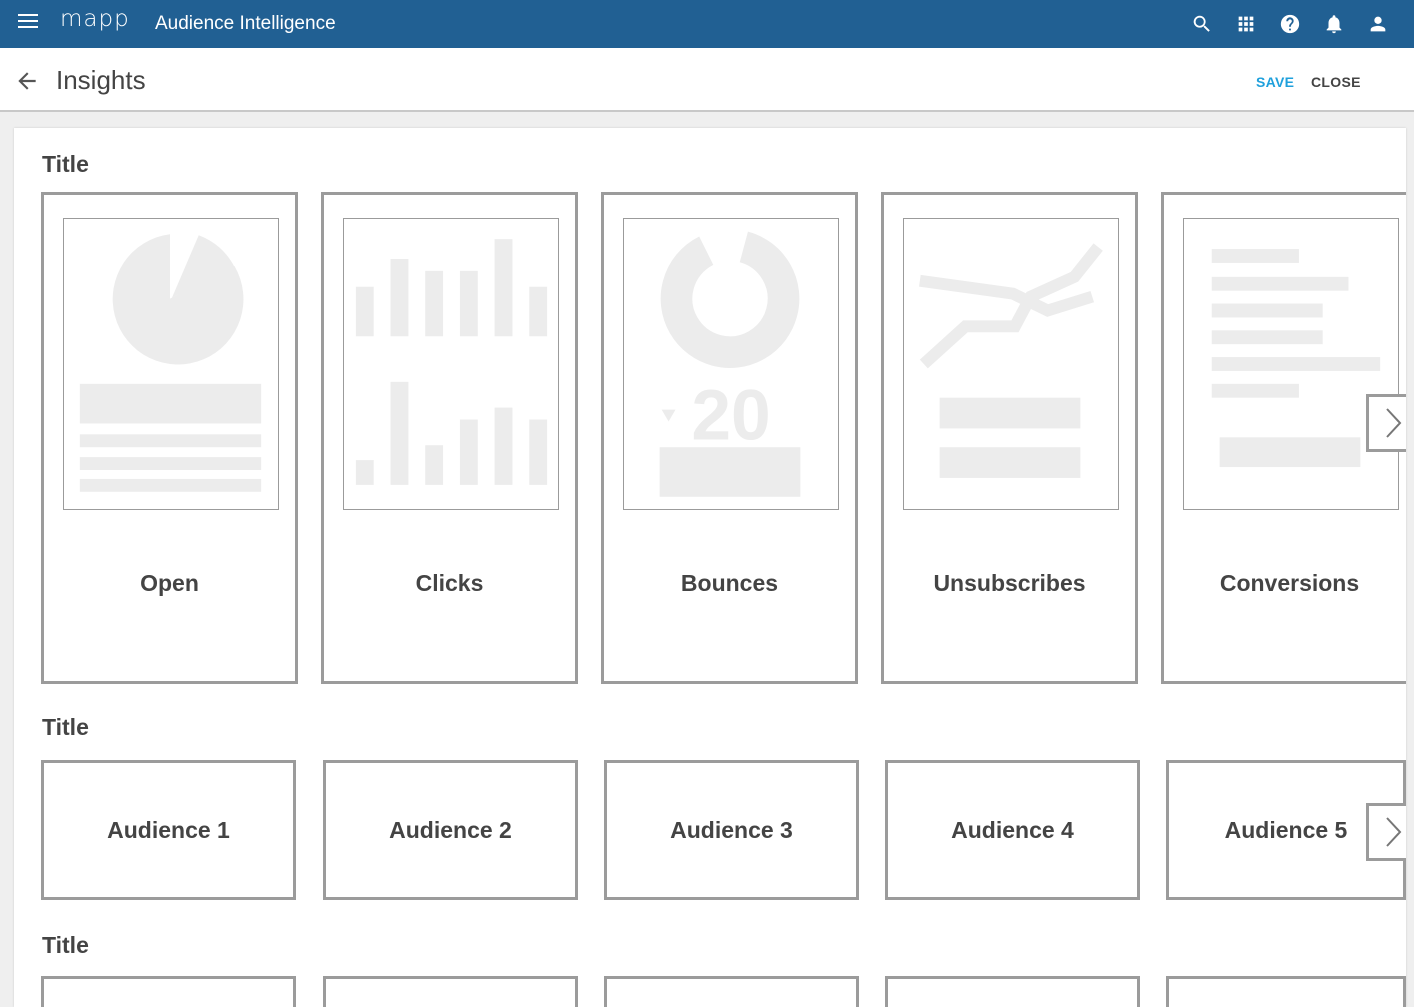 The width and height of the screenshot is (1414, 1007). I want to click on close-button: CLOSE, so click(1336, 82).